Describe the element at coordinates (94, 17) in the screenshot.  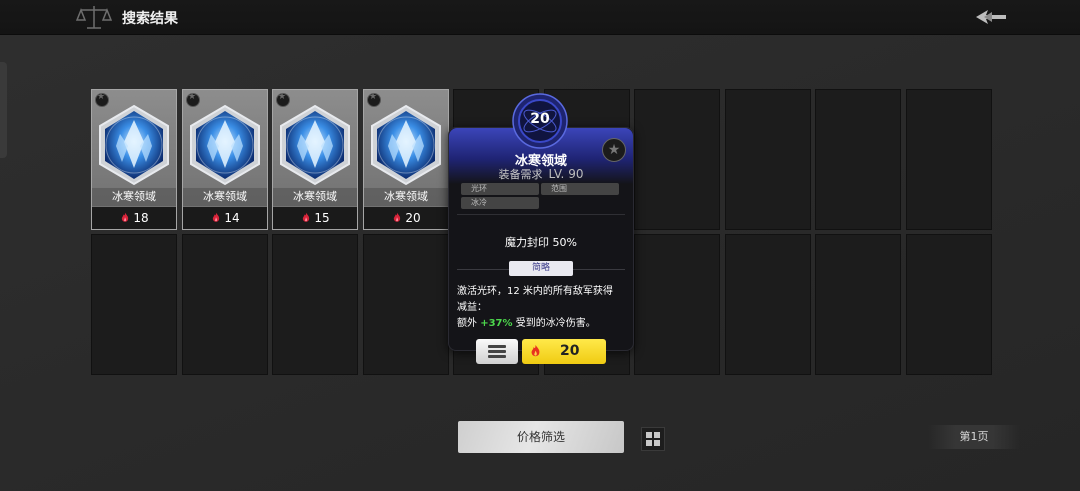
I see `scale-icon` at that location.